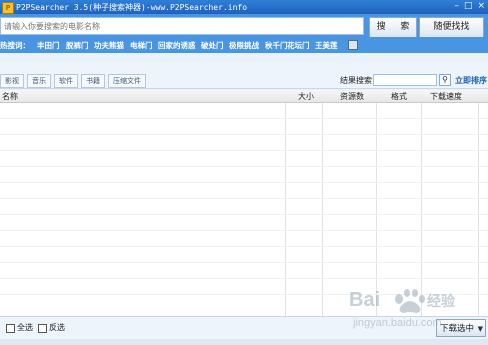 The height and width of the screenshot is (345, 488). I want to click on close-icon: ×, so click(481, 6).